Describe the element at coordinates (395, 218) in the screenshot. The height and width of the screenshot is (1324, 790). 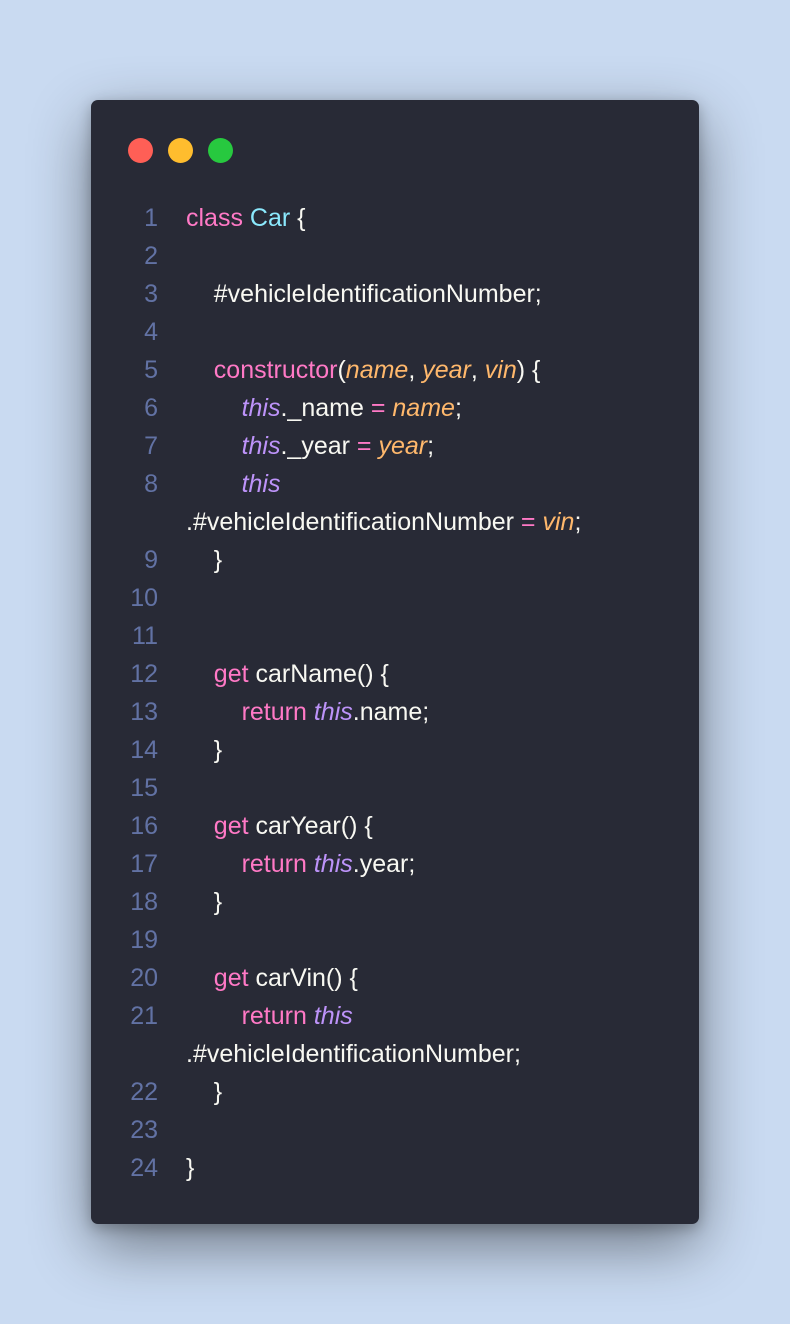
I see `code-line: 1 class Car {` at that location.